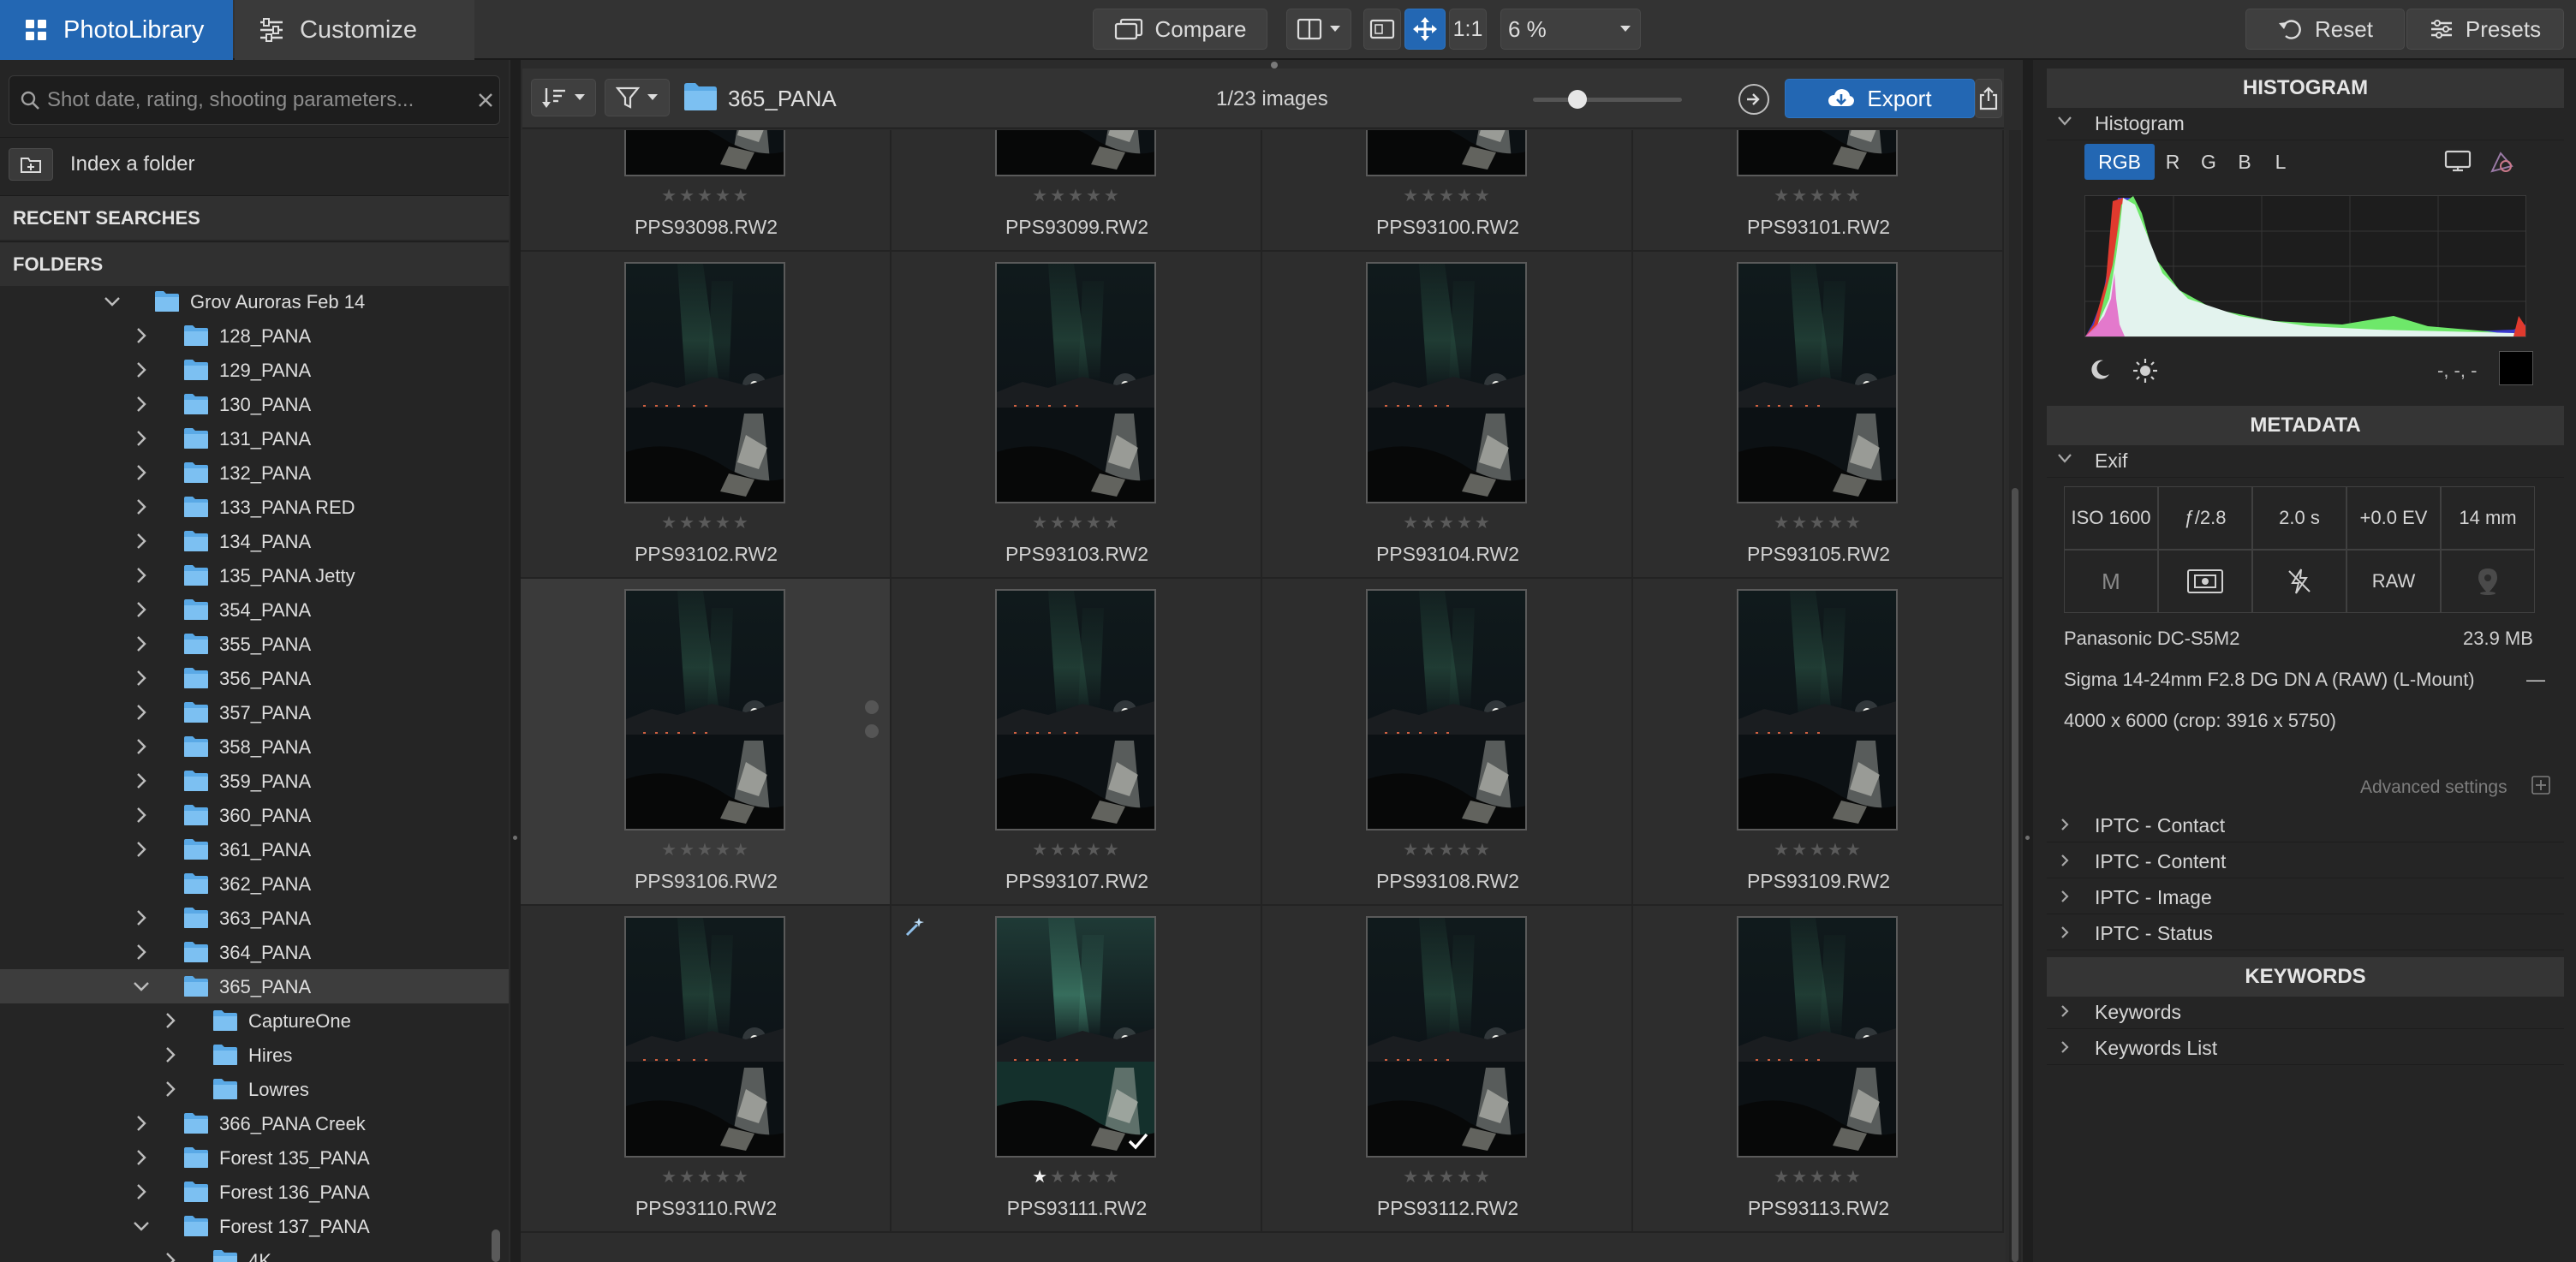 Image resolution: width=2576 pixels, height=1262 pixels. What do you see at coordinates (1818, 1070) in the screenshot?
I see `thumbnail-cell: ★★★★★ PPS93113.RW2` at bounding box center [1818, 1070].